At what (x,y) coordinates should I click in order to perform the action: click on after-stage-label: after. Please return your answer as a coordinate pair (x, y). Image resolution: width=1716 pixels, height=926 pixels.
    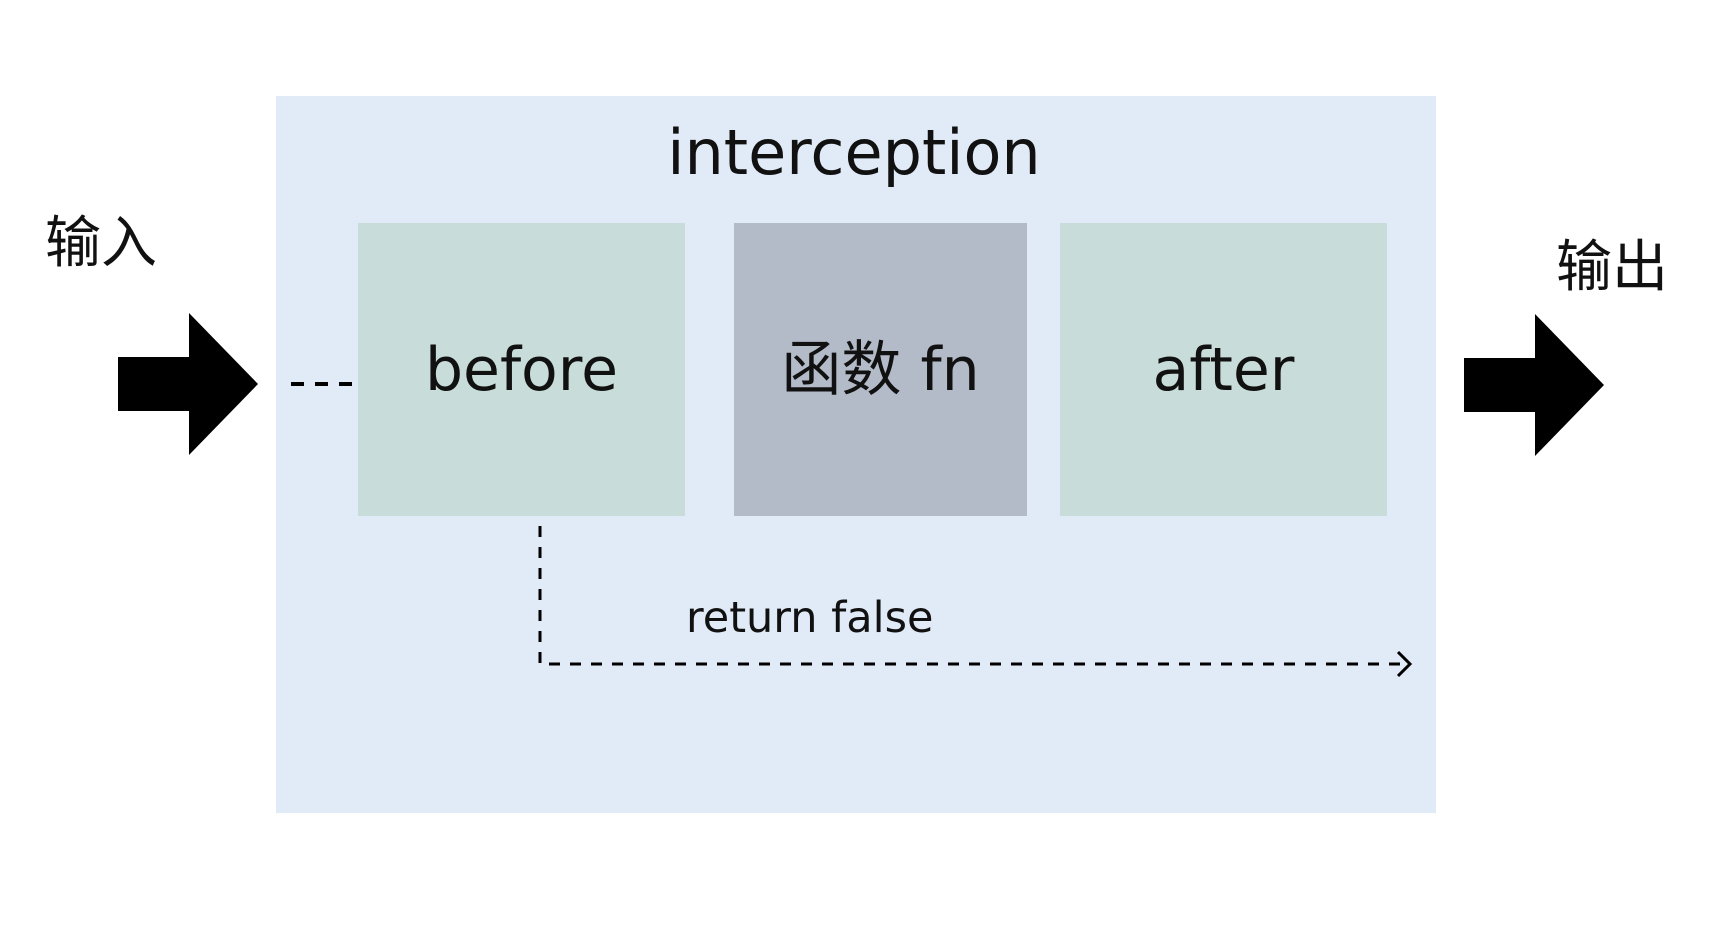
    Looking at the image, I should click on (1223, 369).